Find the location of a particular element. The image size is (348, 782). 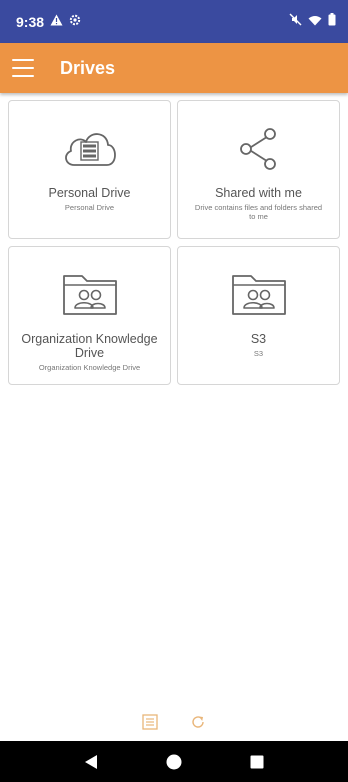

home-icon is located at coordinates (174, 762).